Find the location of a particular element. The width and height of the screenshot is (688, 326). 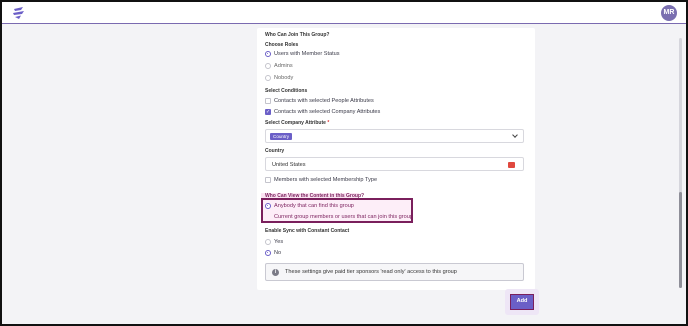

checkbox-membership-type is located at coordinates (268, 180).